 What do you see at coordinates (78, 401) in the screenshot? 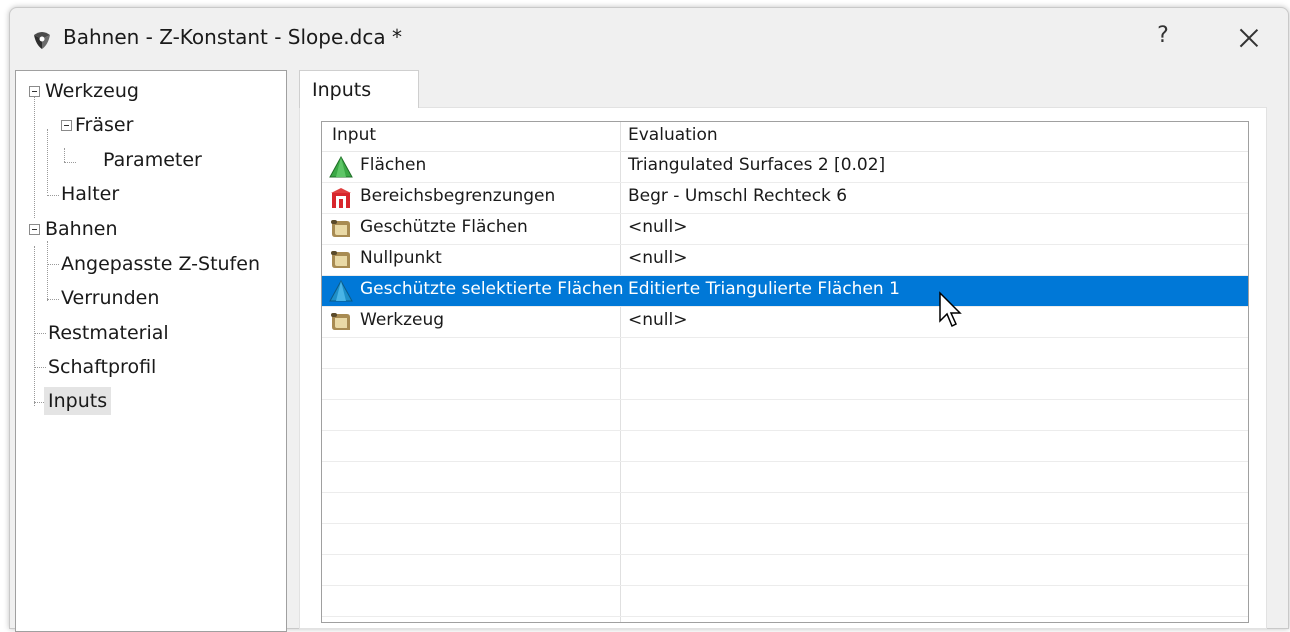
I see `tree-item-inputs: Inputs` at bounding box center [78, 401].